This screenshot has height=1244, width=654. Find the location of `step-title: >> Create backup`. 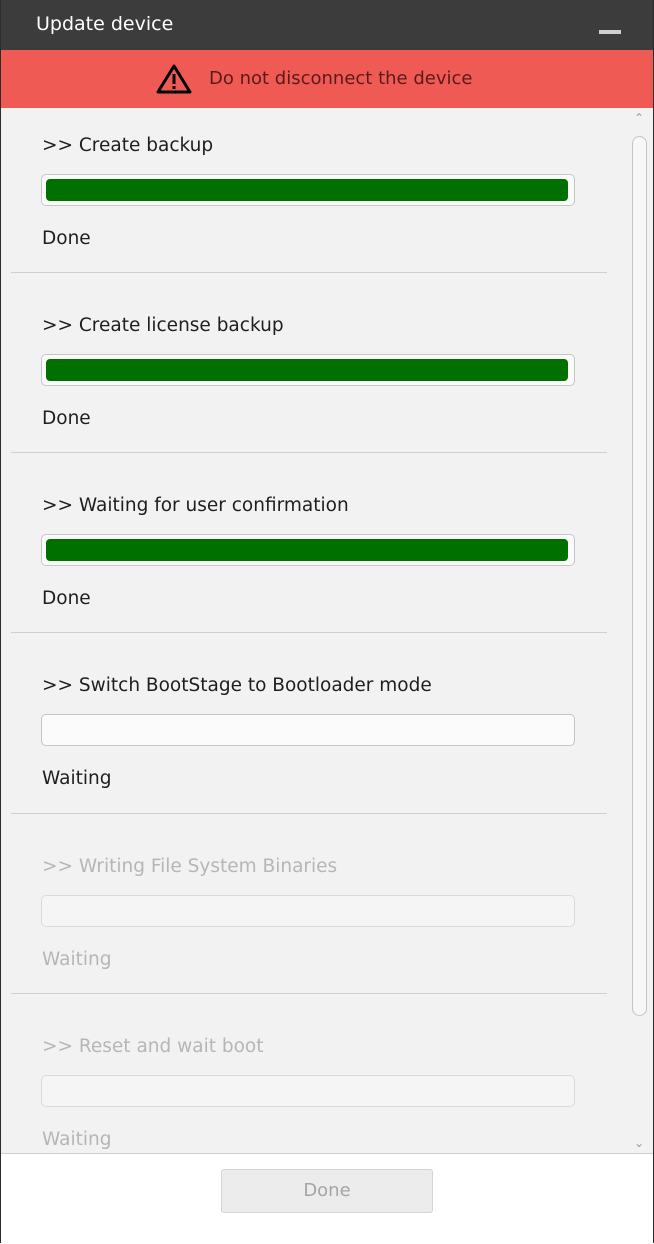

step-title: >> Create backup is located at coordinates (128, 145).